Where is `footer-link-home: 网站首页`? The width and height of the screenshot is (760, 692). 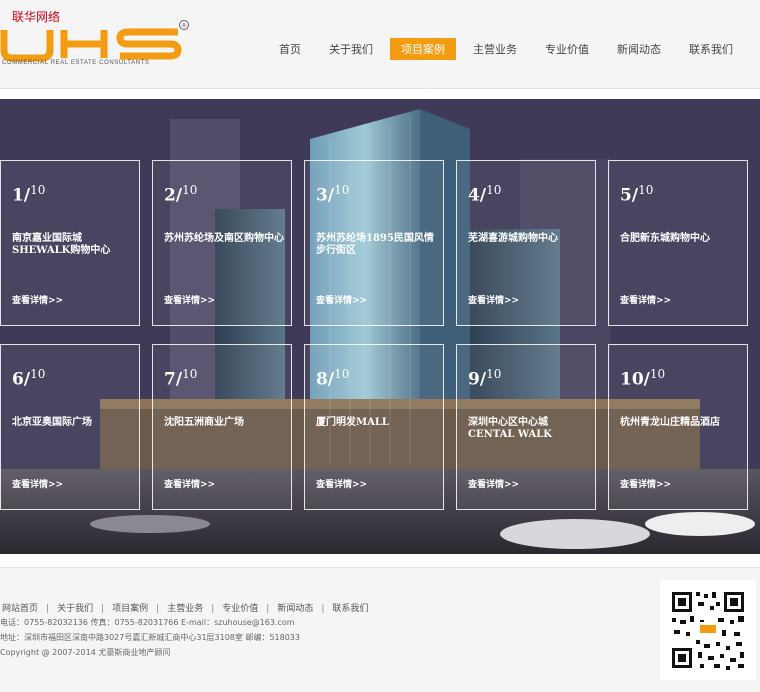
footer-link-home: 网站首页 is located at coordinates (20, 609).